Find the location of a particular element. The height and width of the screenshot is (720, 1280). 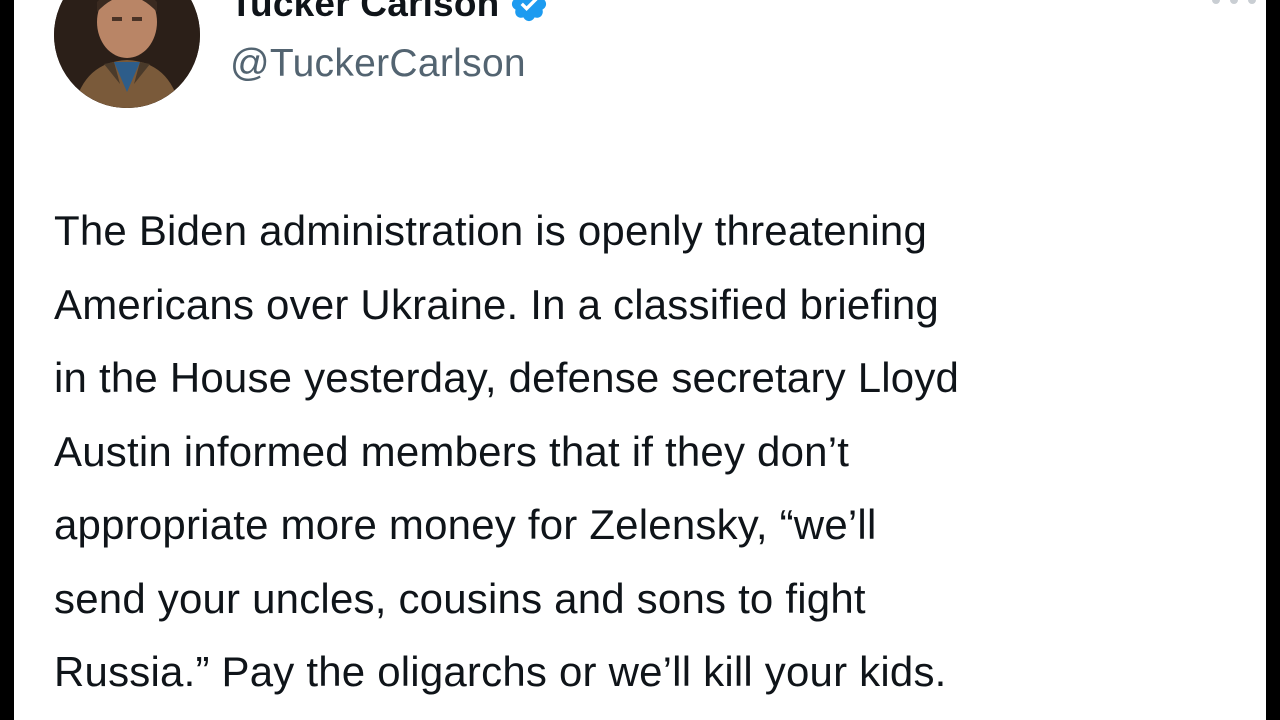

more-options-icon is located at coordinates (1234, 7).